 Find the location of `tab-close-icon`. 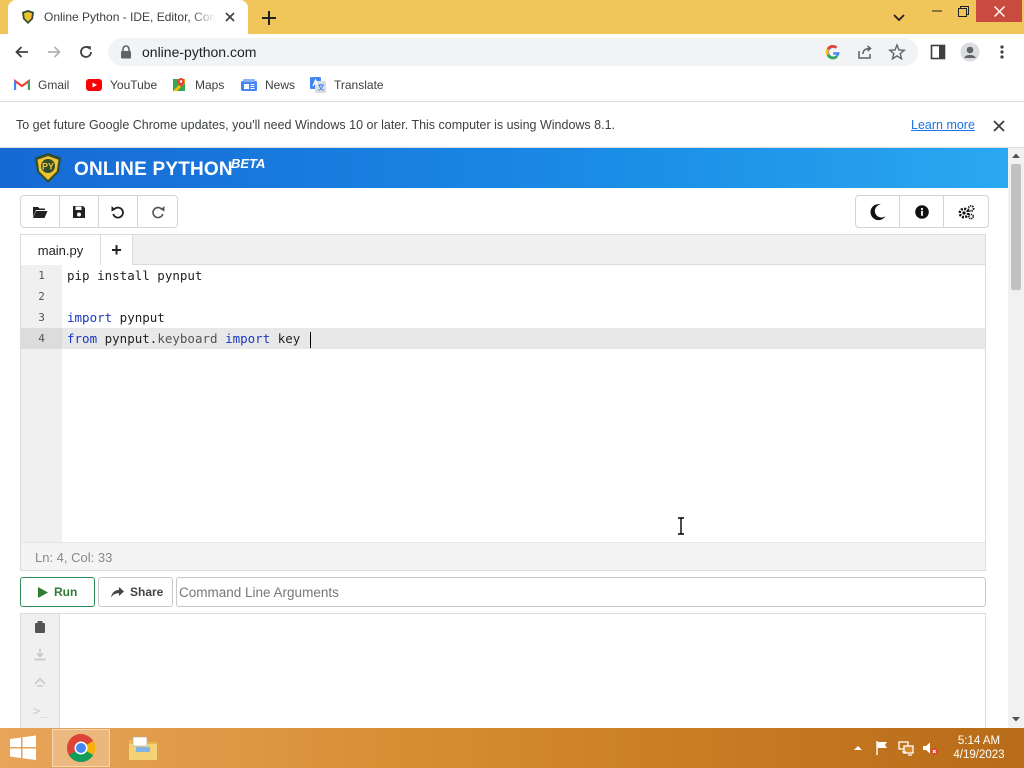

tab-close-icon is located at coordinates (230, 17).